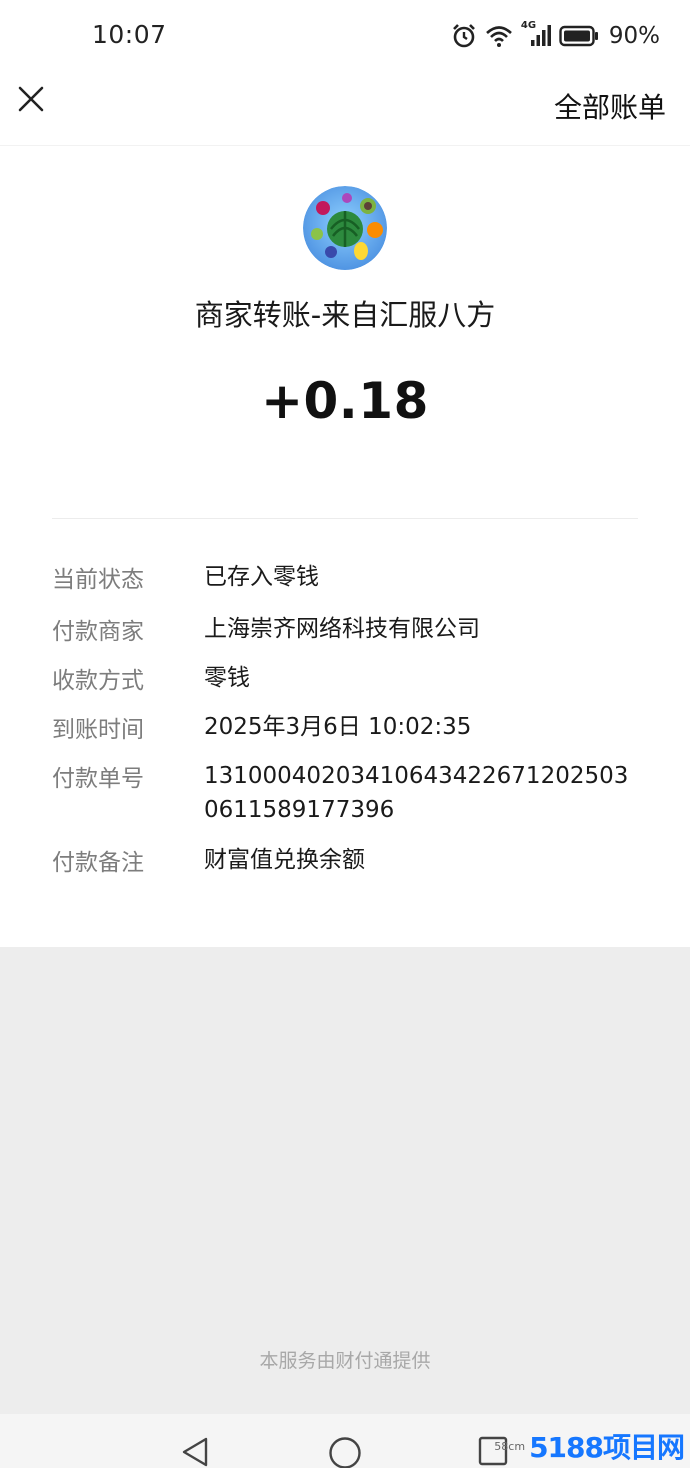 This screenshot has width=690, height=1468. Describe the element at coordinates (345, 109) in the screenshot. I see `header: 全部账单` at that location.